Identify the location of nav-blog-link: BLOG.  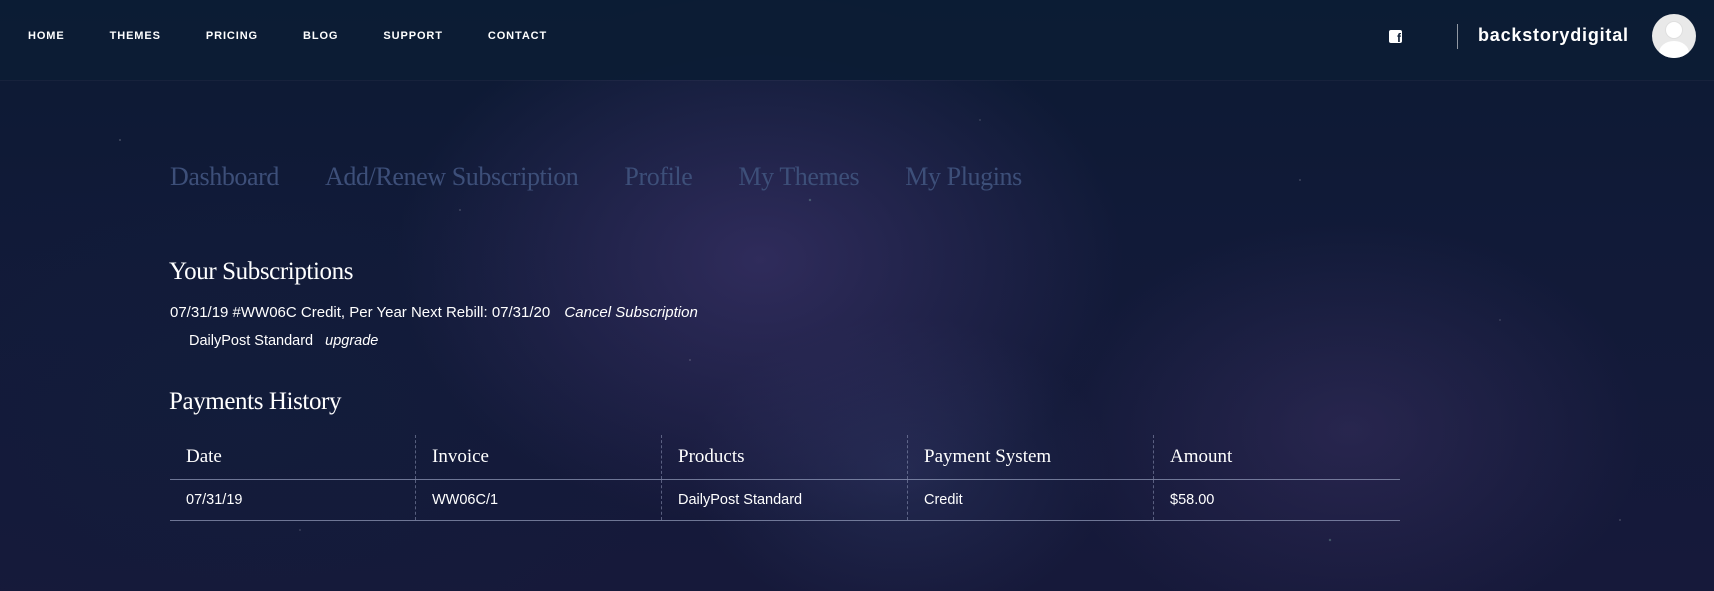
(320, 36).